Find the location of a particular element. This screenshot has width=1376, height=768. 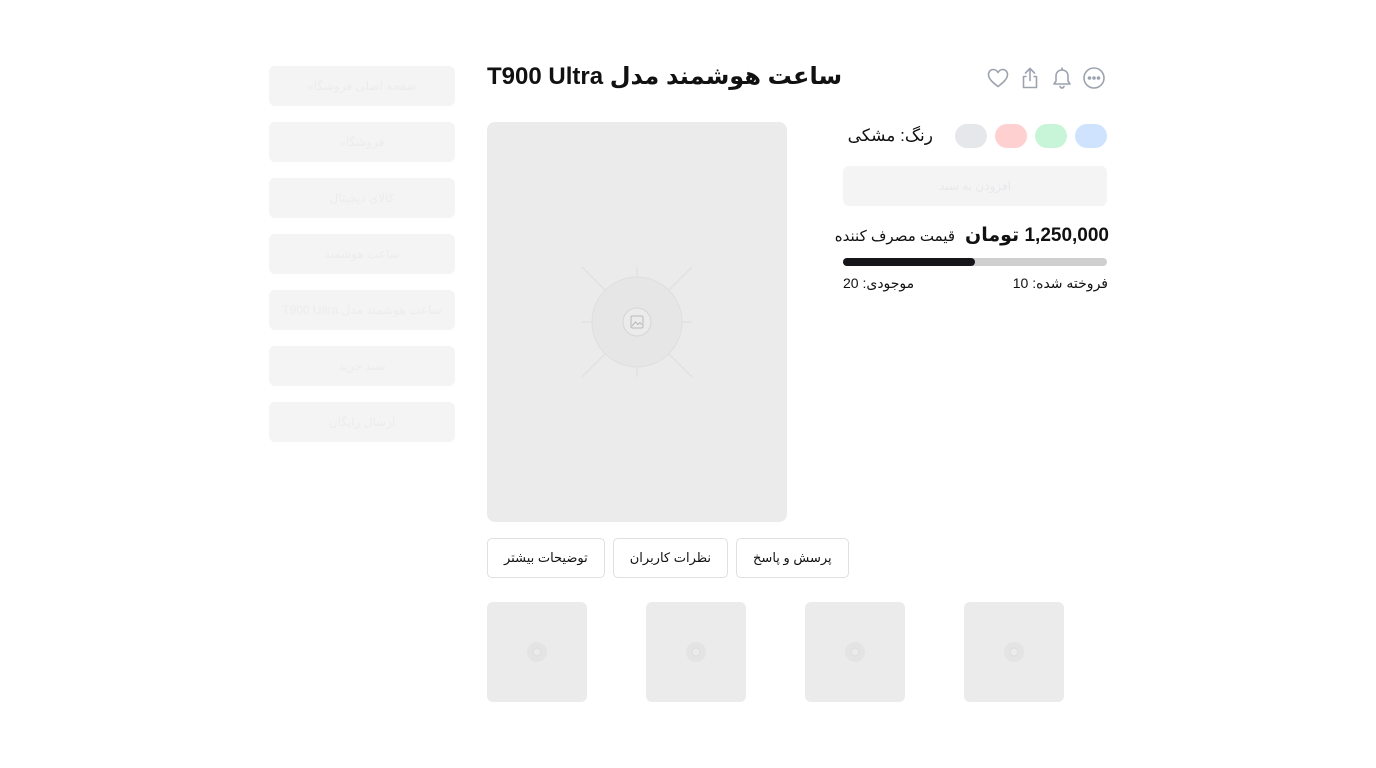

product-title: ساعت هوشمند مدل T900 Ultra is located at coordinates (665, 76).